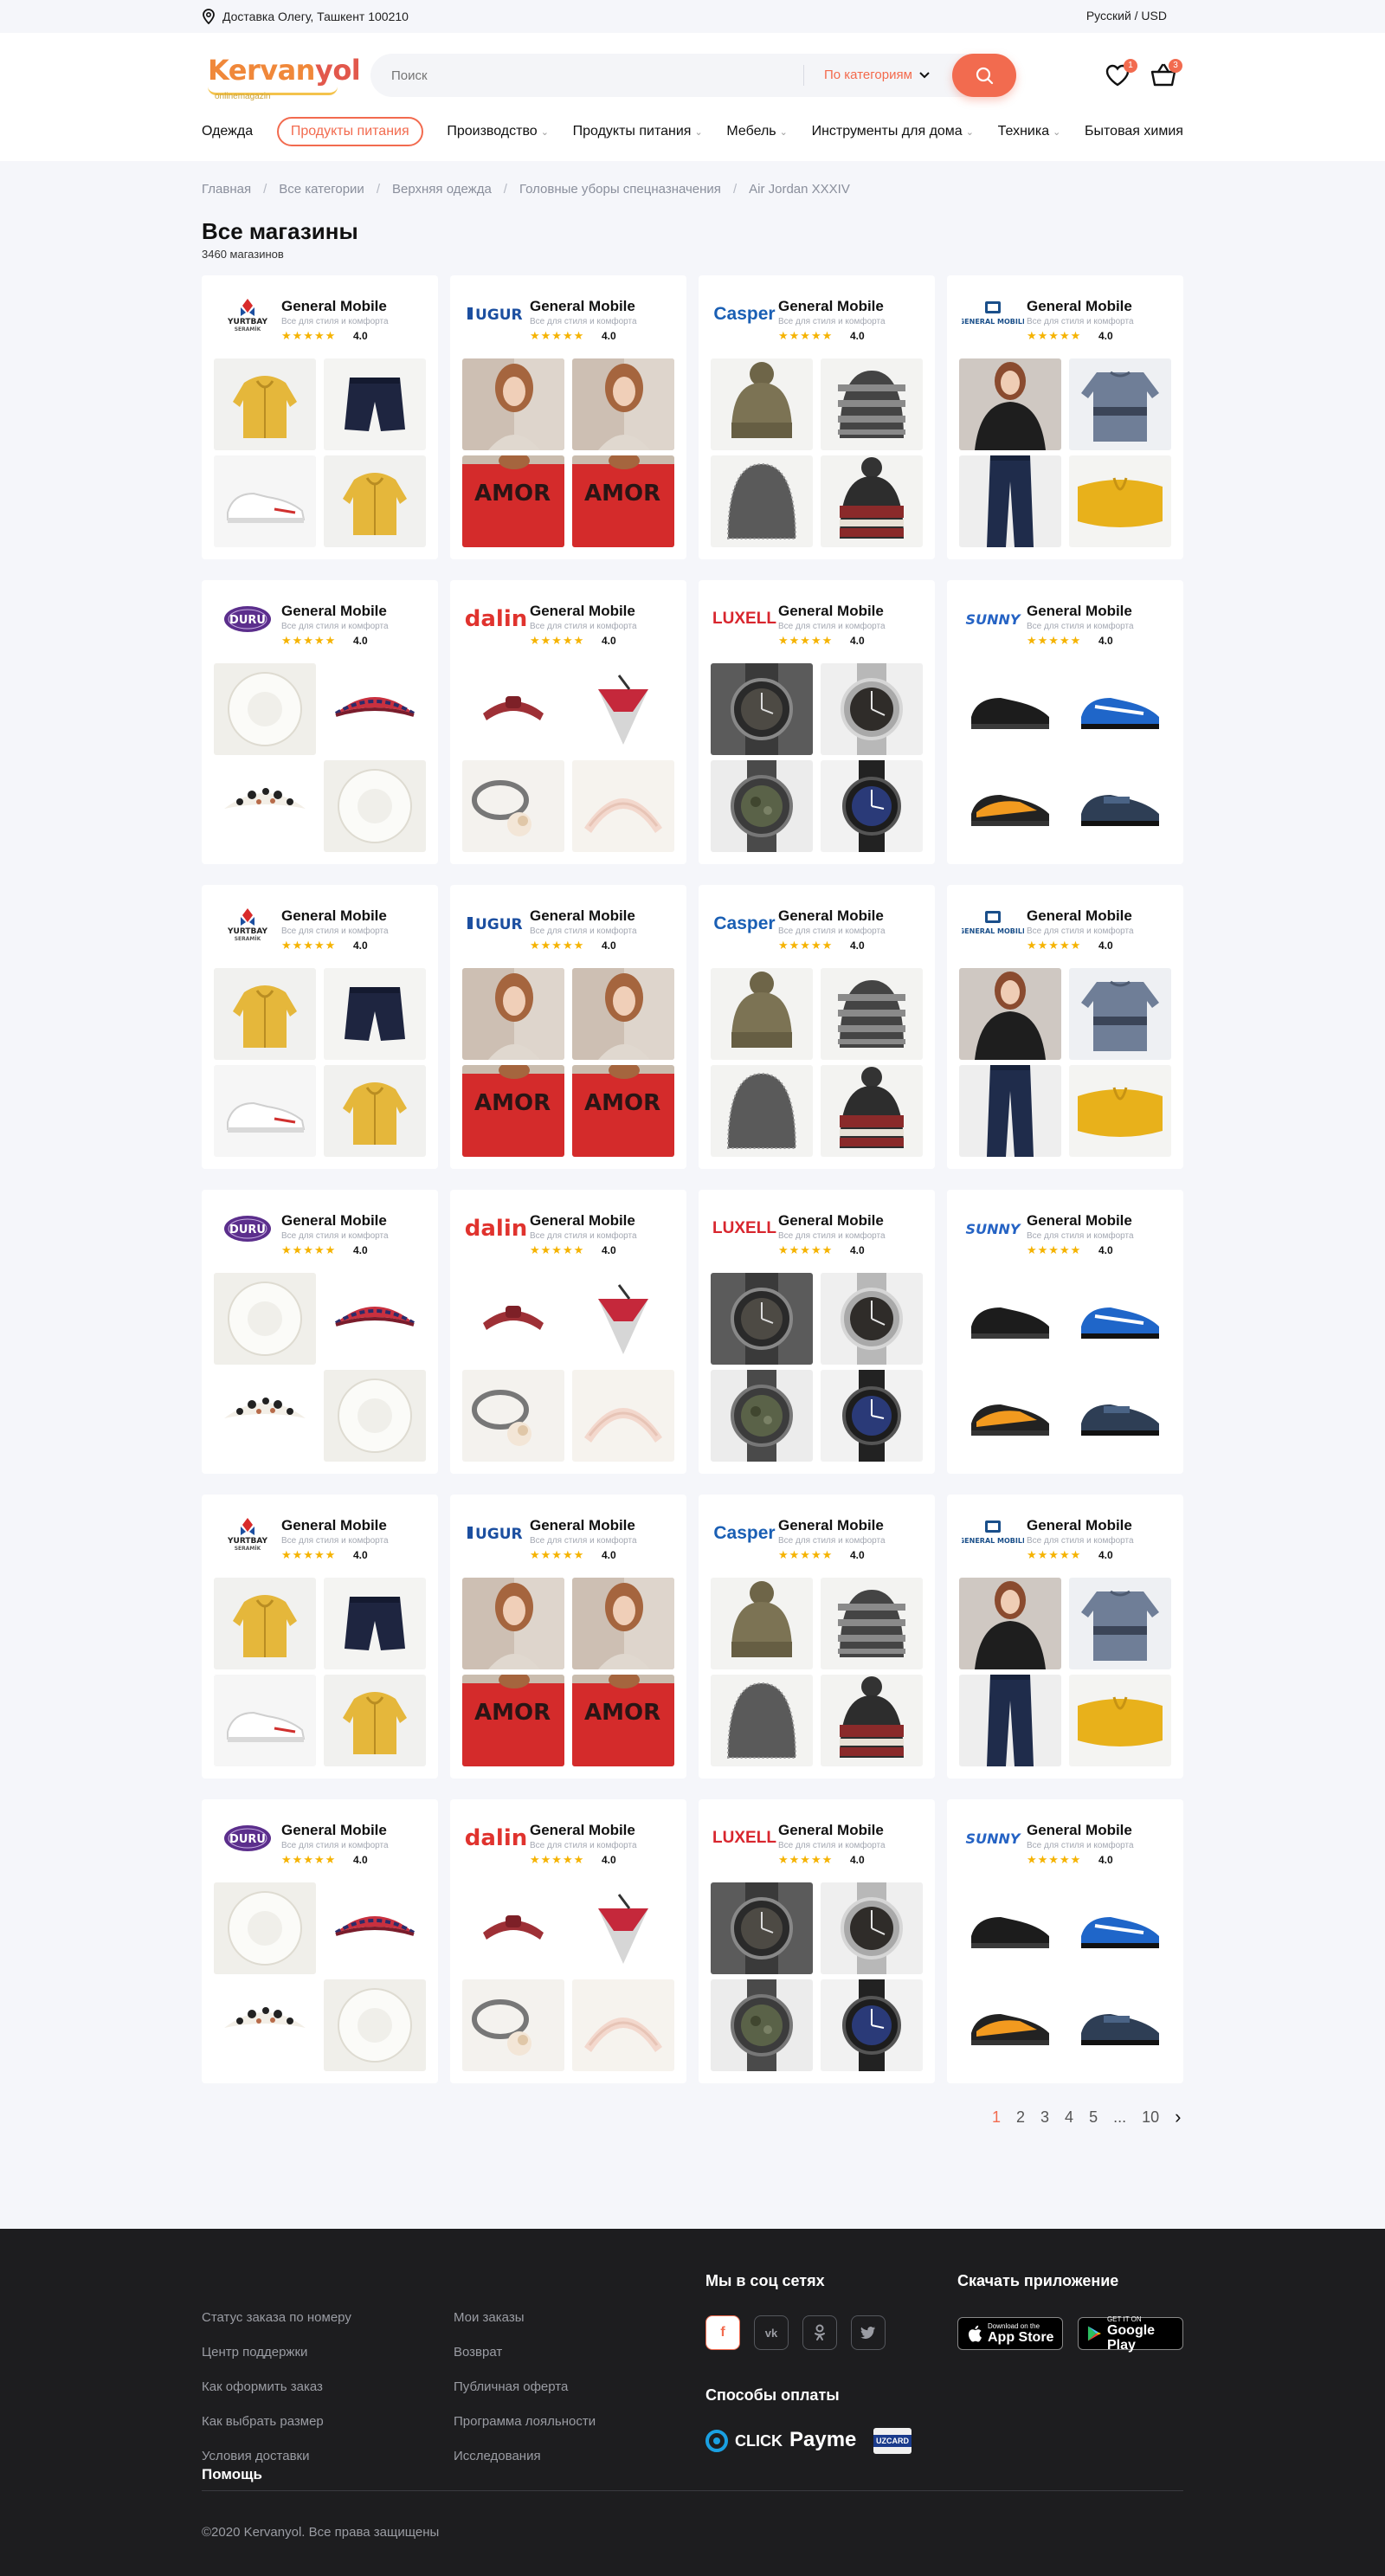 The height and width of the screenshot is (2576, 1385). Describe the element at coordinates (799, 189) in the screenshot. I see `breadcrumb-item: Air Jordan XXXIV` at that location.